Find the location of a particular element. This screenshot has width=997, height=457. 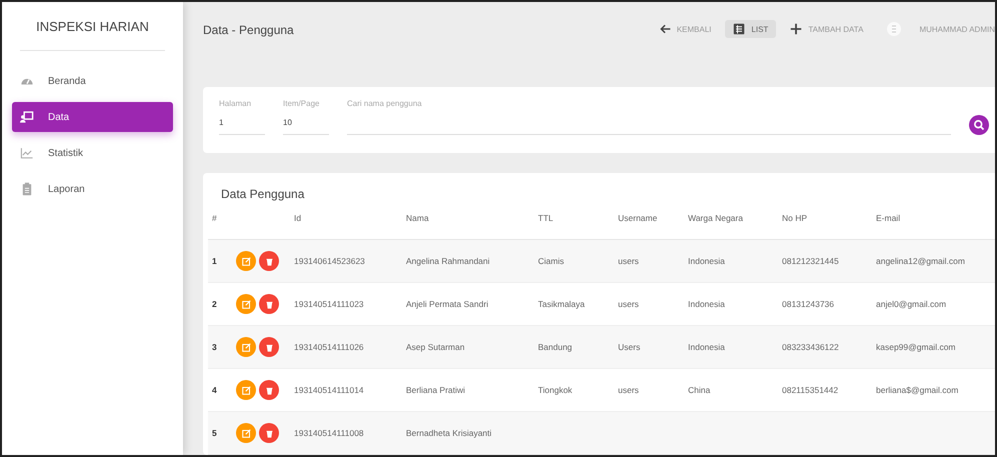

table-cell-text: 193140514111023 is located at coordinates (329, 304).